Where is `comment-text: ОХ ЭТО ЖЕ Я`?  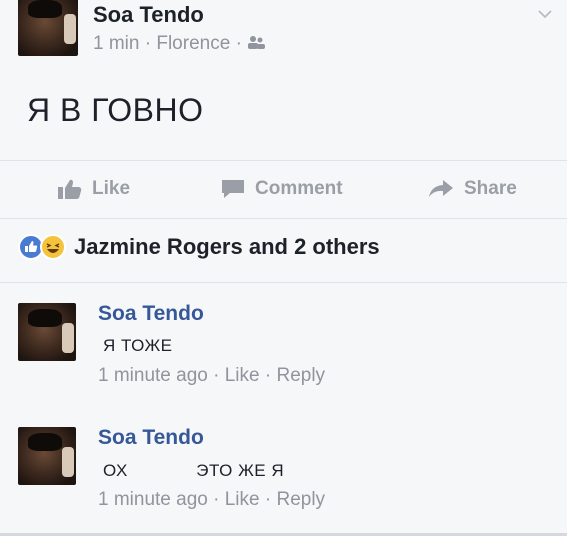 comment-text: ОХ ЭТО ЖЕ Я is located at coordinates (193, 470).